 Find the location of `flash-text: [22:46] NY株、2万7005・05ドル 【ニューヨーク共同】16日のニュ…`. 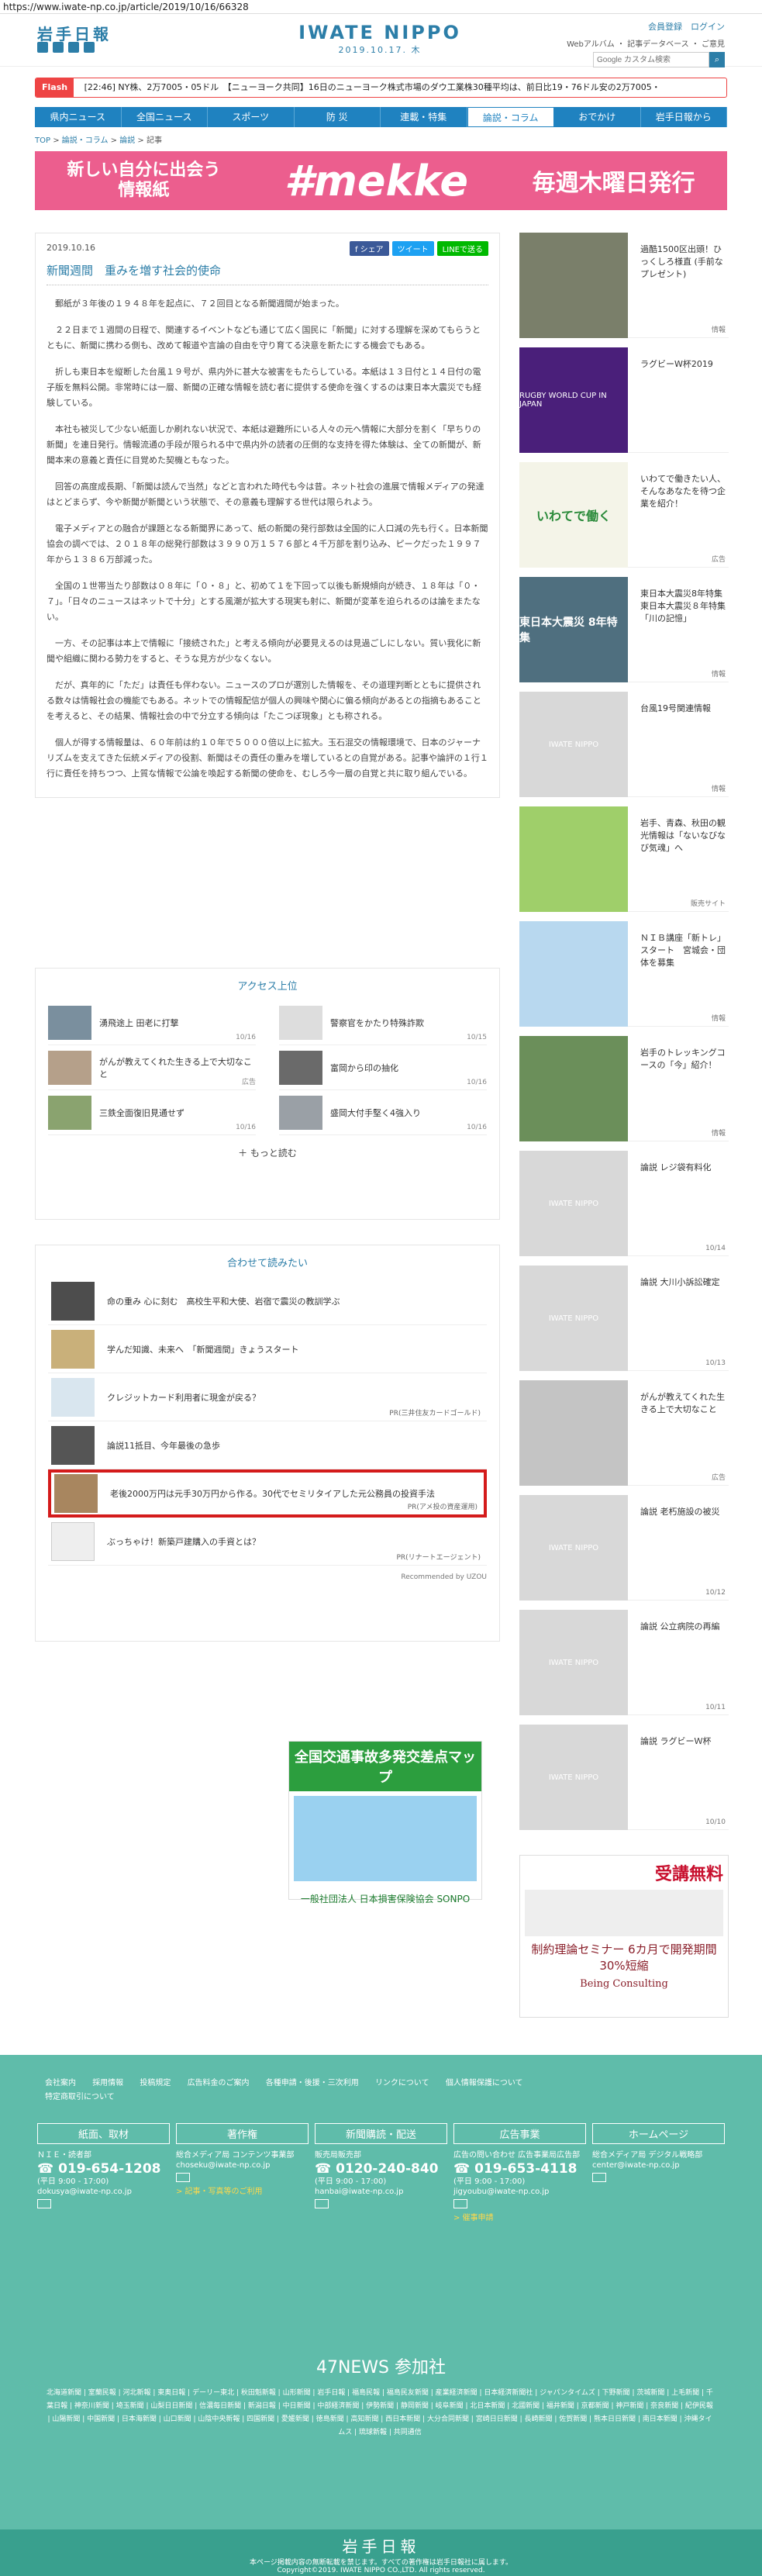

flash-text: [22:46] NY株、2万7005・05ドル 【ニューヨーク共同】16日のニュ… is located at coordinates (368, 88).